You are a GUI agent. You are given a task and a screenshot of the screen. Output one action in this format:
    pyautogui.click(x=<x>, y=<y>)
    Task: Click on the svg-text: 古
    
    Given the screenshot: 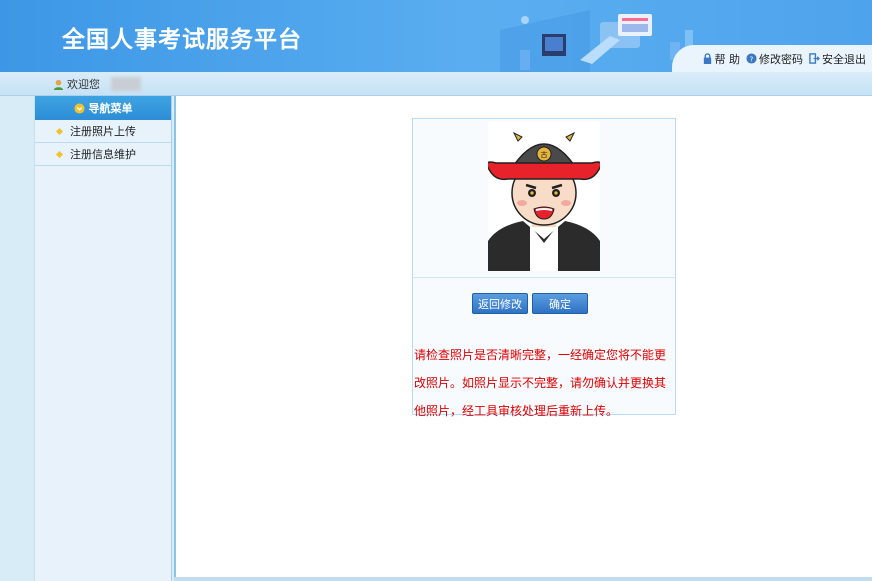 What is the action you would take?
    pyautogui.click(x=544, y=154)
    